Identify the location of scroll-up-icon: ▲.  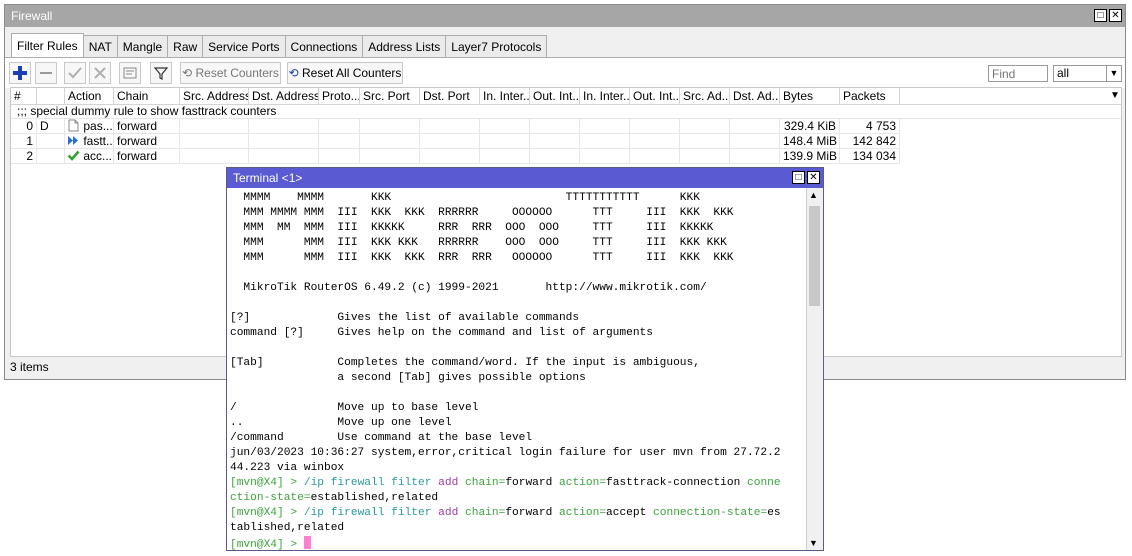
(813, 195).